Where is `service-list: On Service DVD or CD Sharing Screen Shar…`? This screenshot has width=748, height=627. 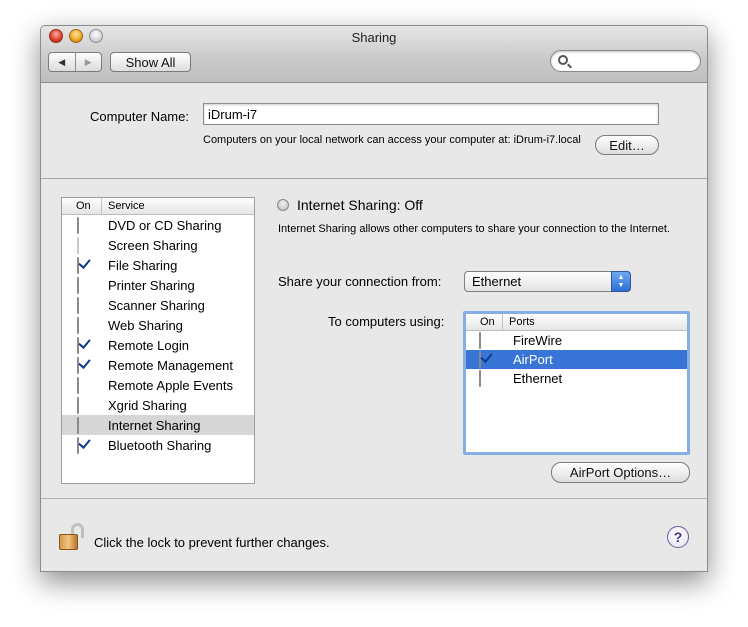 service-list: On Service DVD or CD Sharing Screen Shar… is located at coordinates (158, 340).